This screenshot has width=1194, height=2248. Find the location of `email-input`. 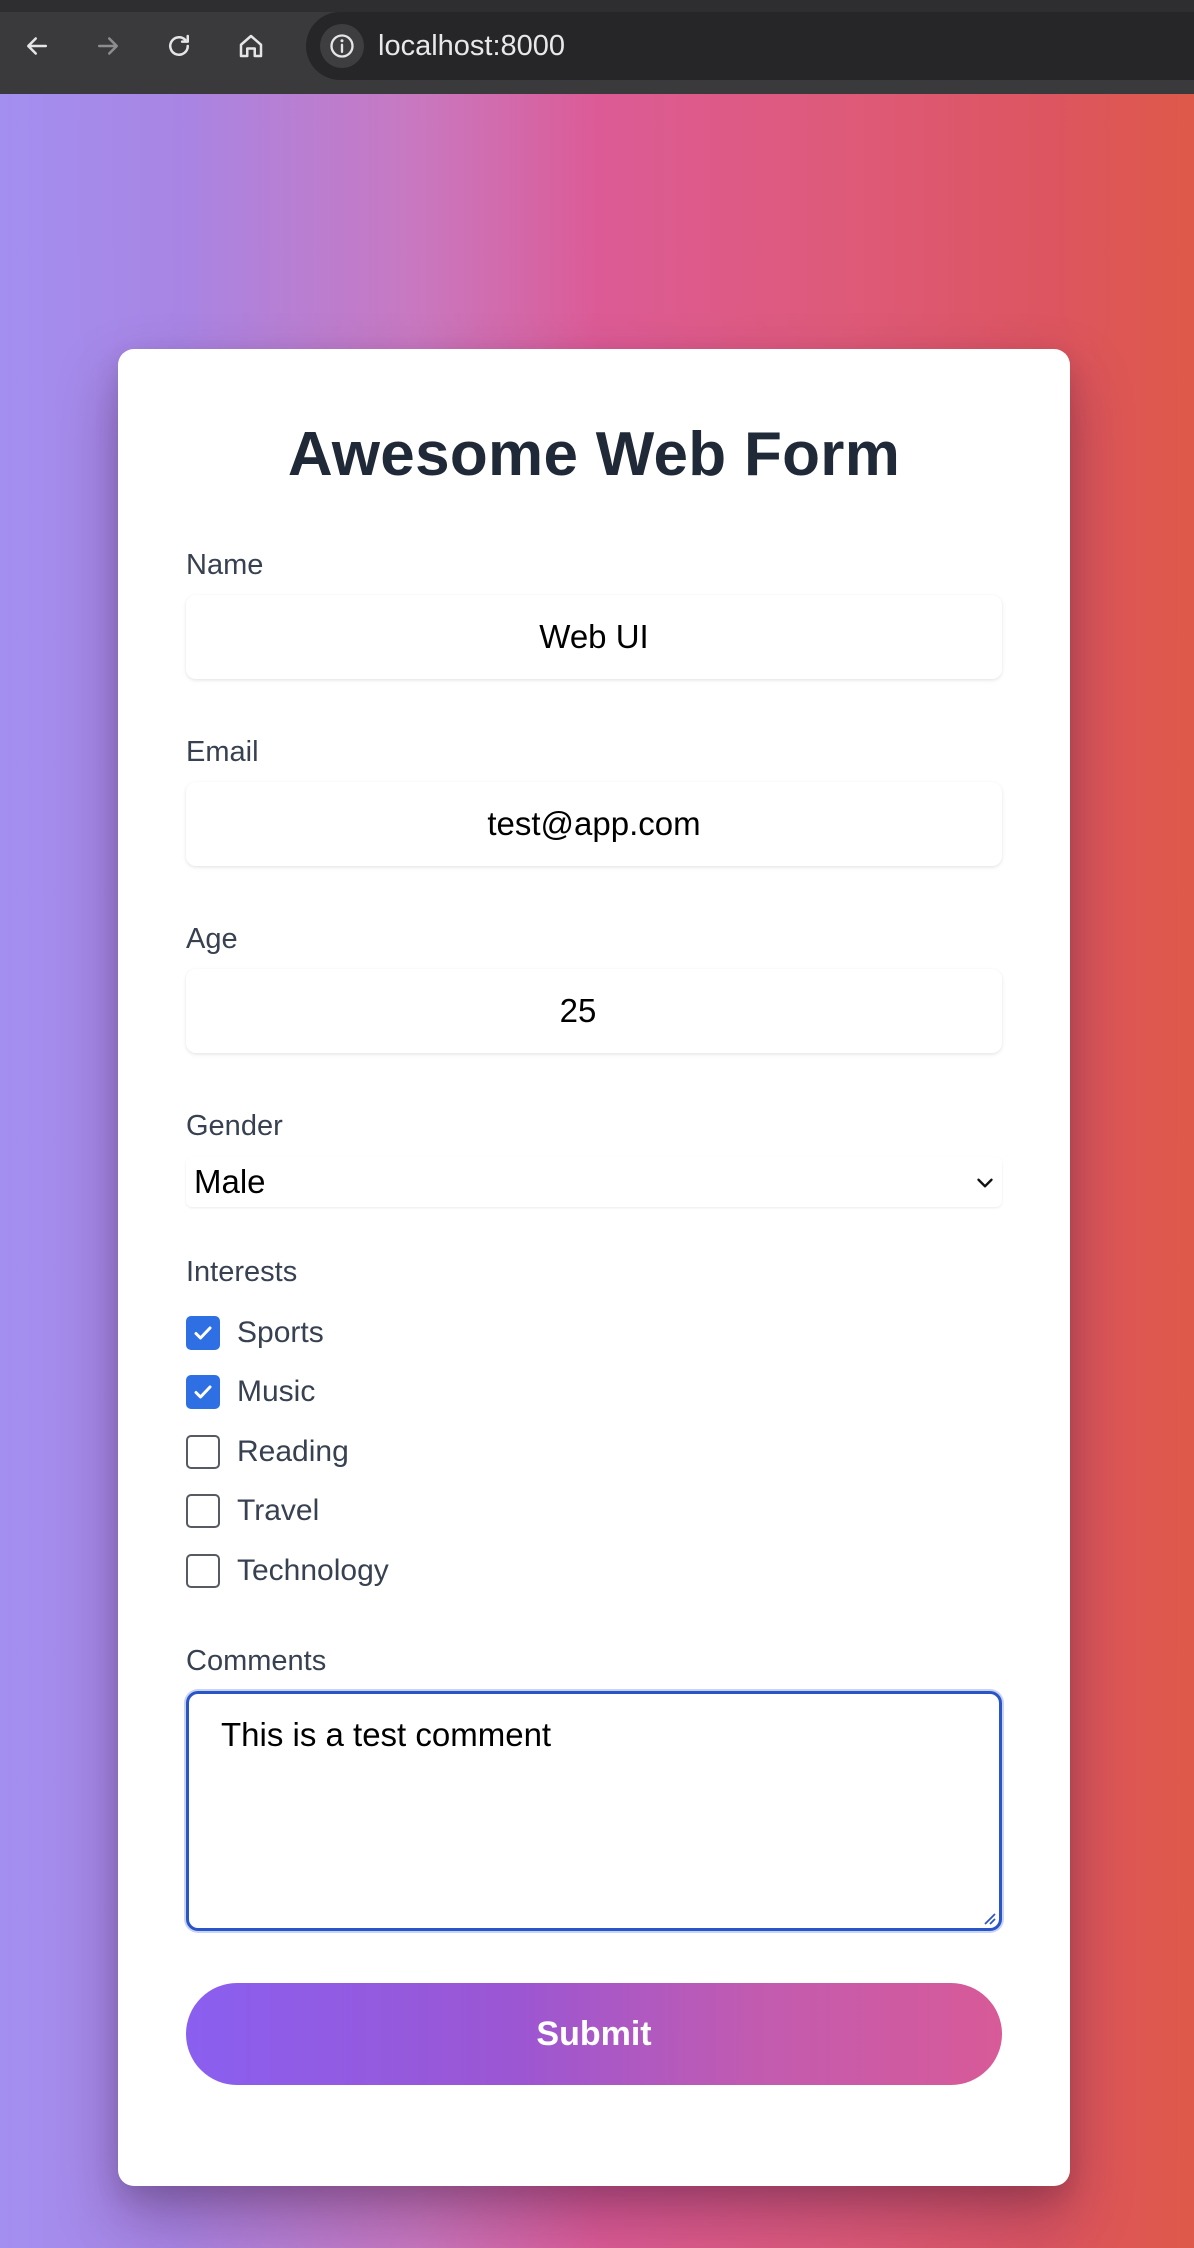

email-input is located at coordinates (594, 824).